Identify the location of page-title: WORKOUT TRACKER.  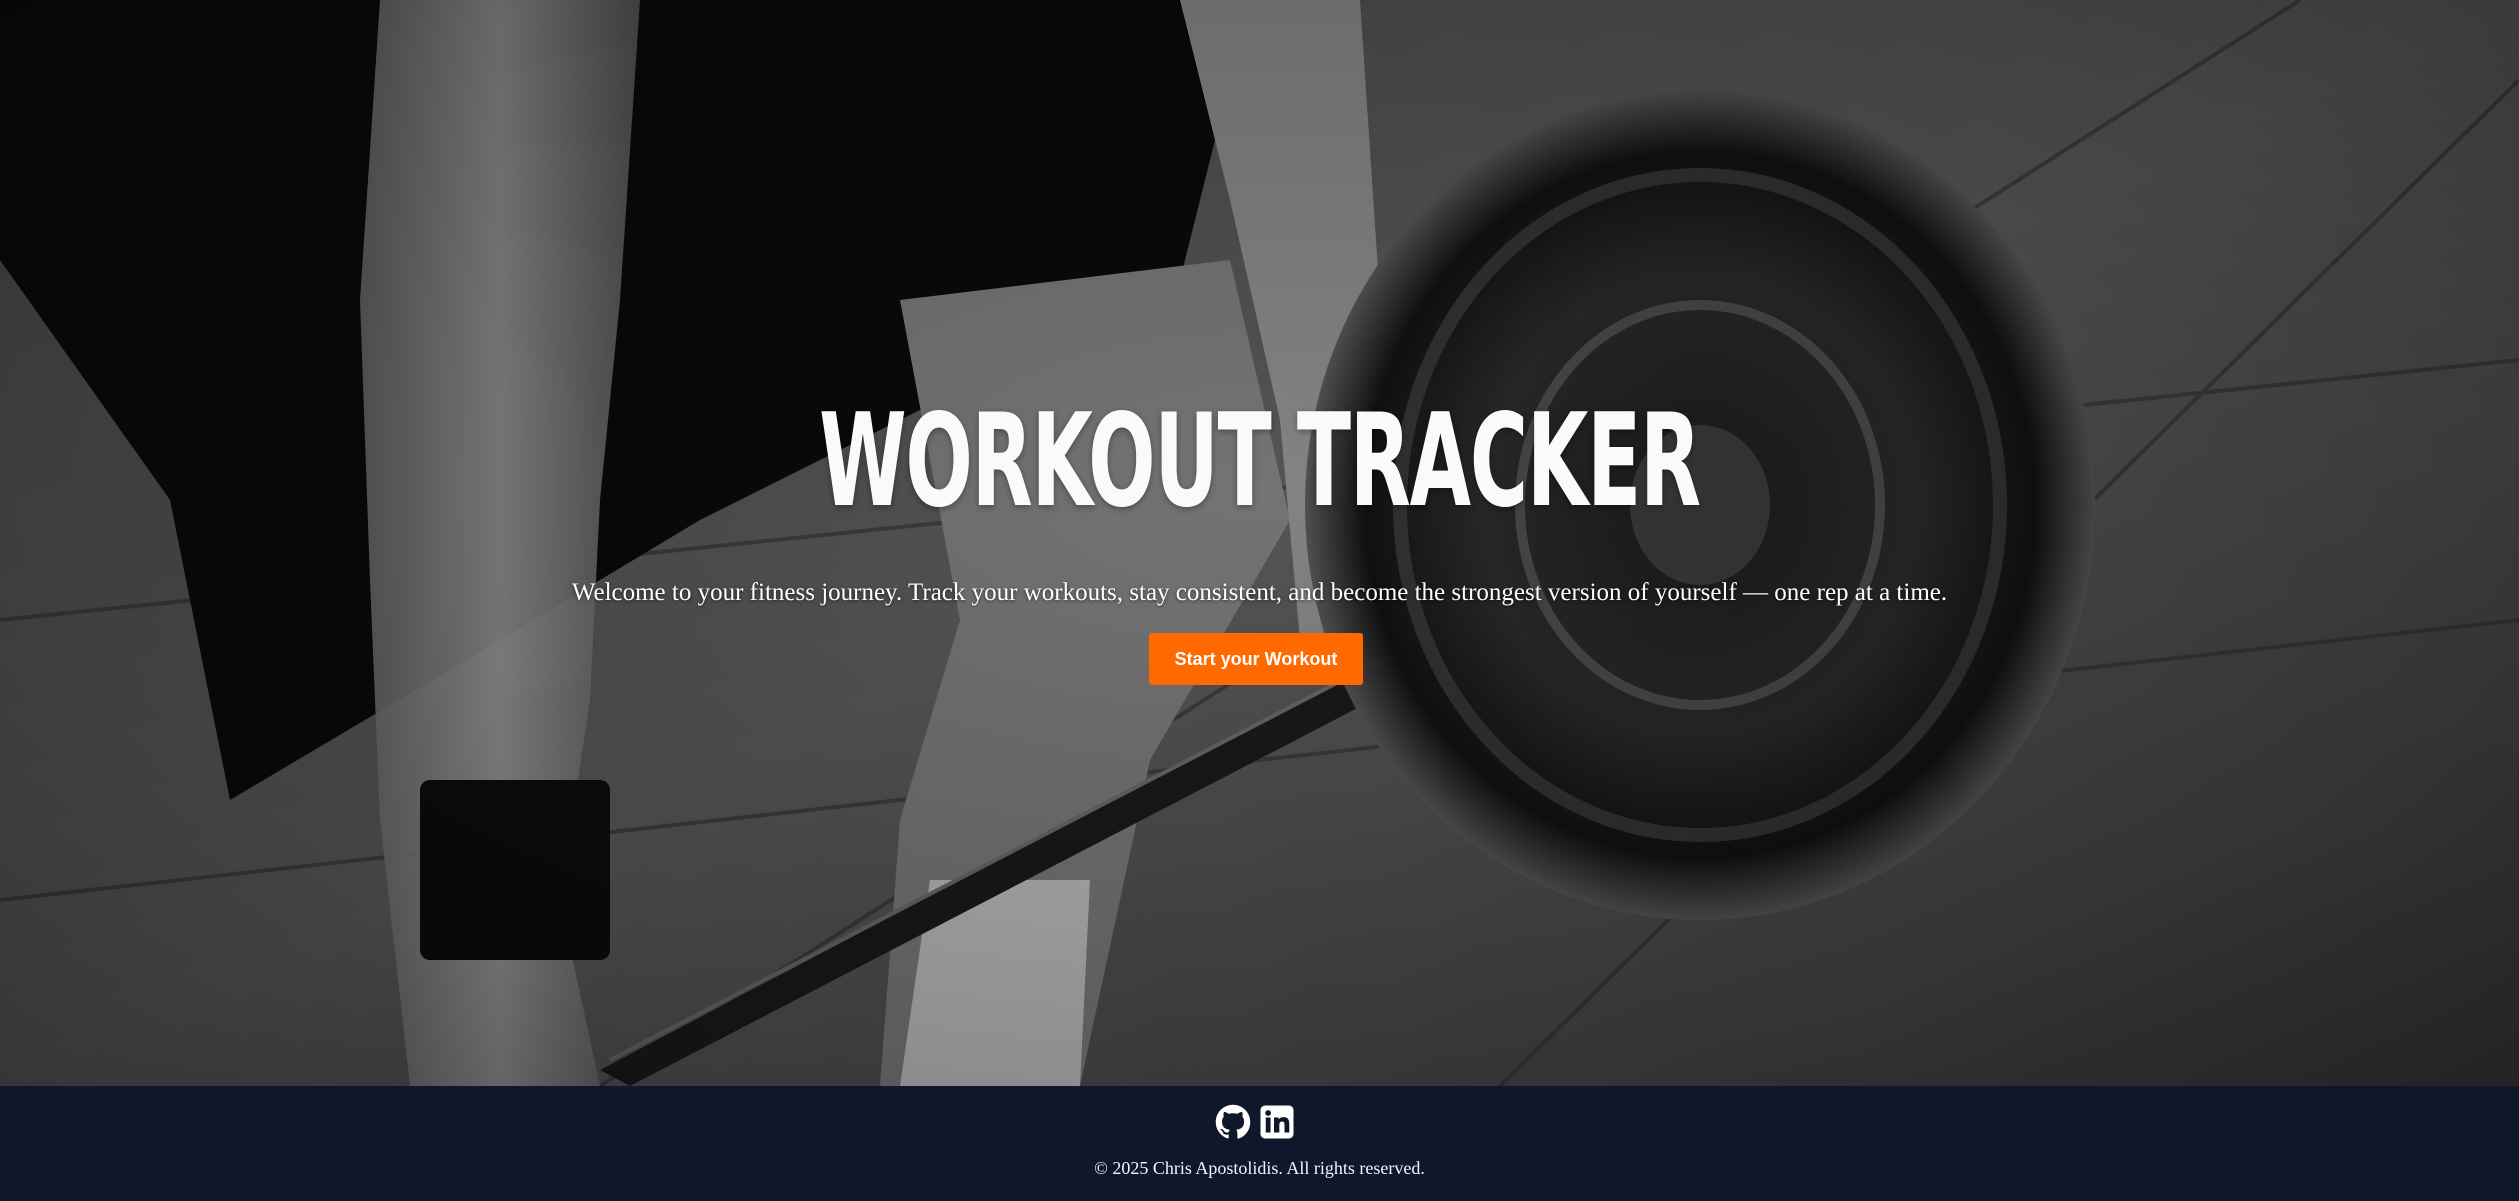
(1260, 461).